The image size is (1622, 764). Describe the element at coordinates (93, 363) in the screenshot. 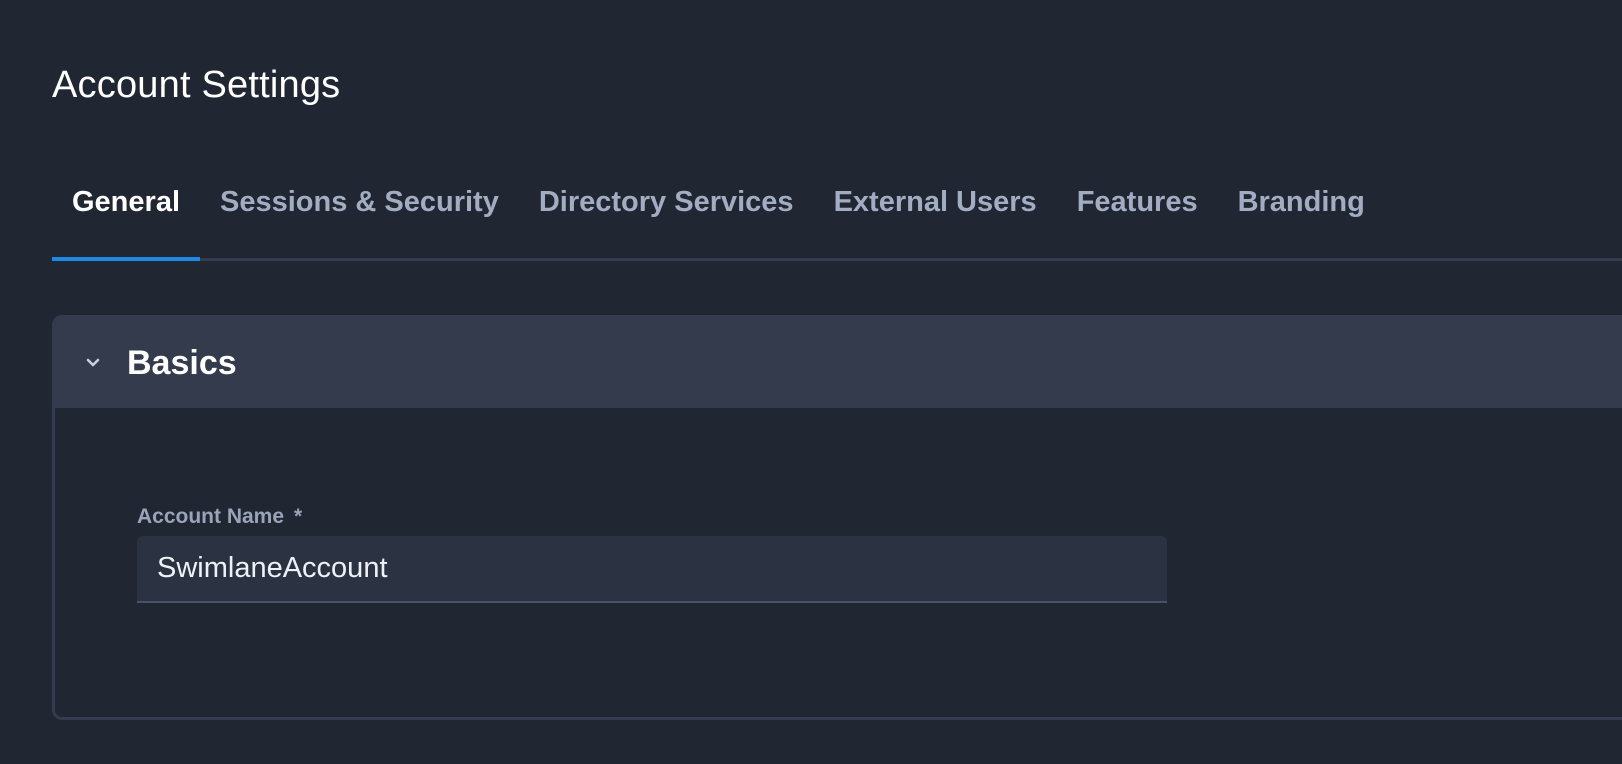

I see `chevron-down-icon` at that location.